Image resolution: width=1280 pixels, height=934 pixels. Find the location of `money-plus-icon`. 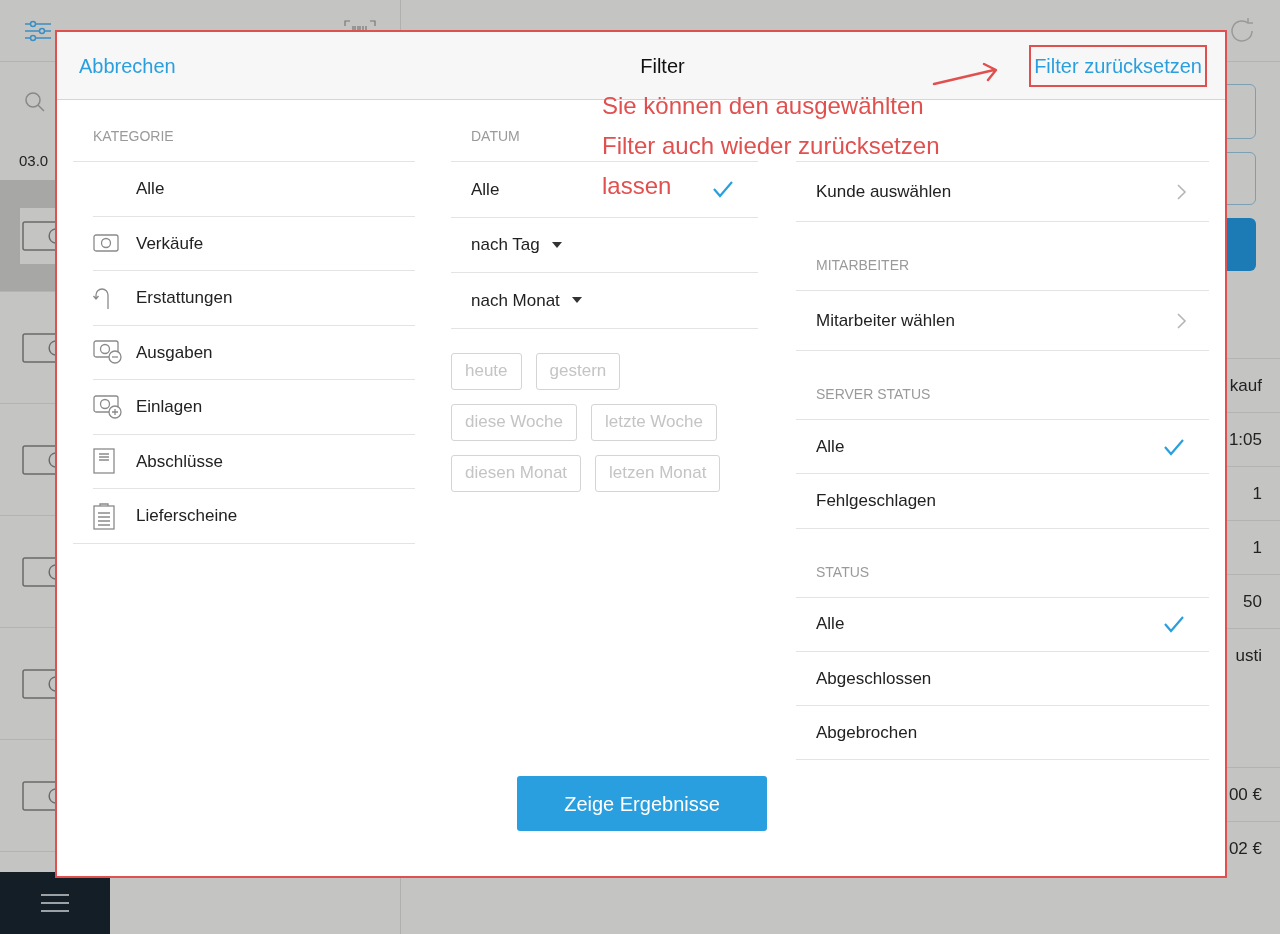

money-plus-icon is located at coordinates (108, 406).